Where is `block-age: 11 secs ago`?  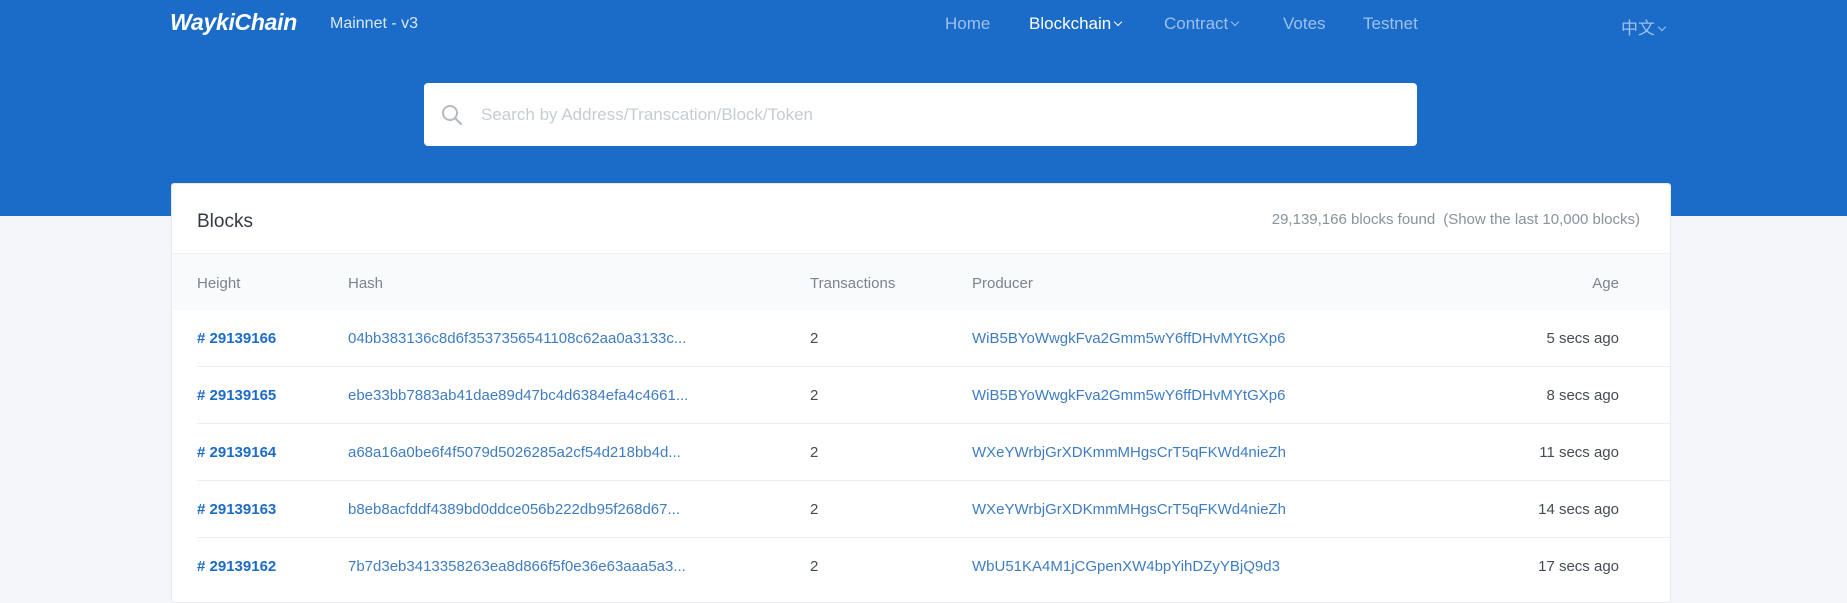
block-age: 11 secs ago is located at coordinates (1579, 452).